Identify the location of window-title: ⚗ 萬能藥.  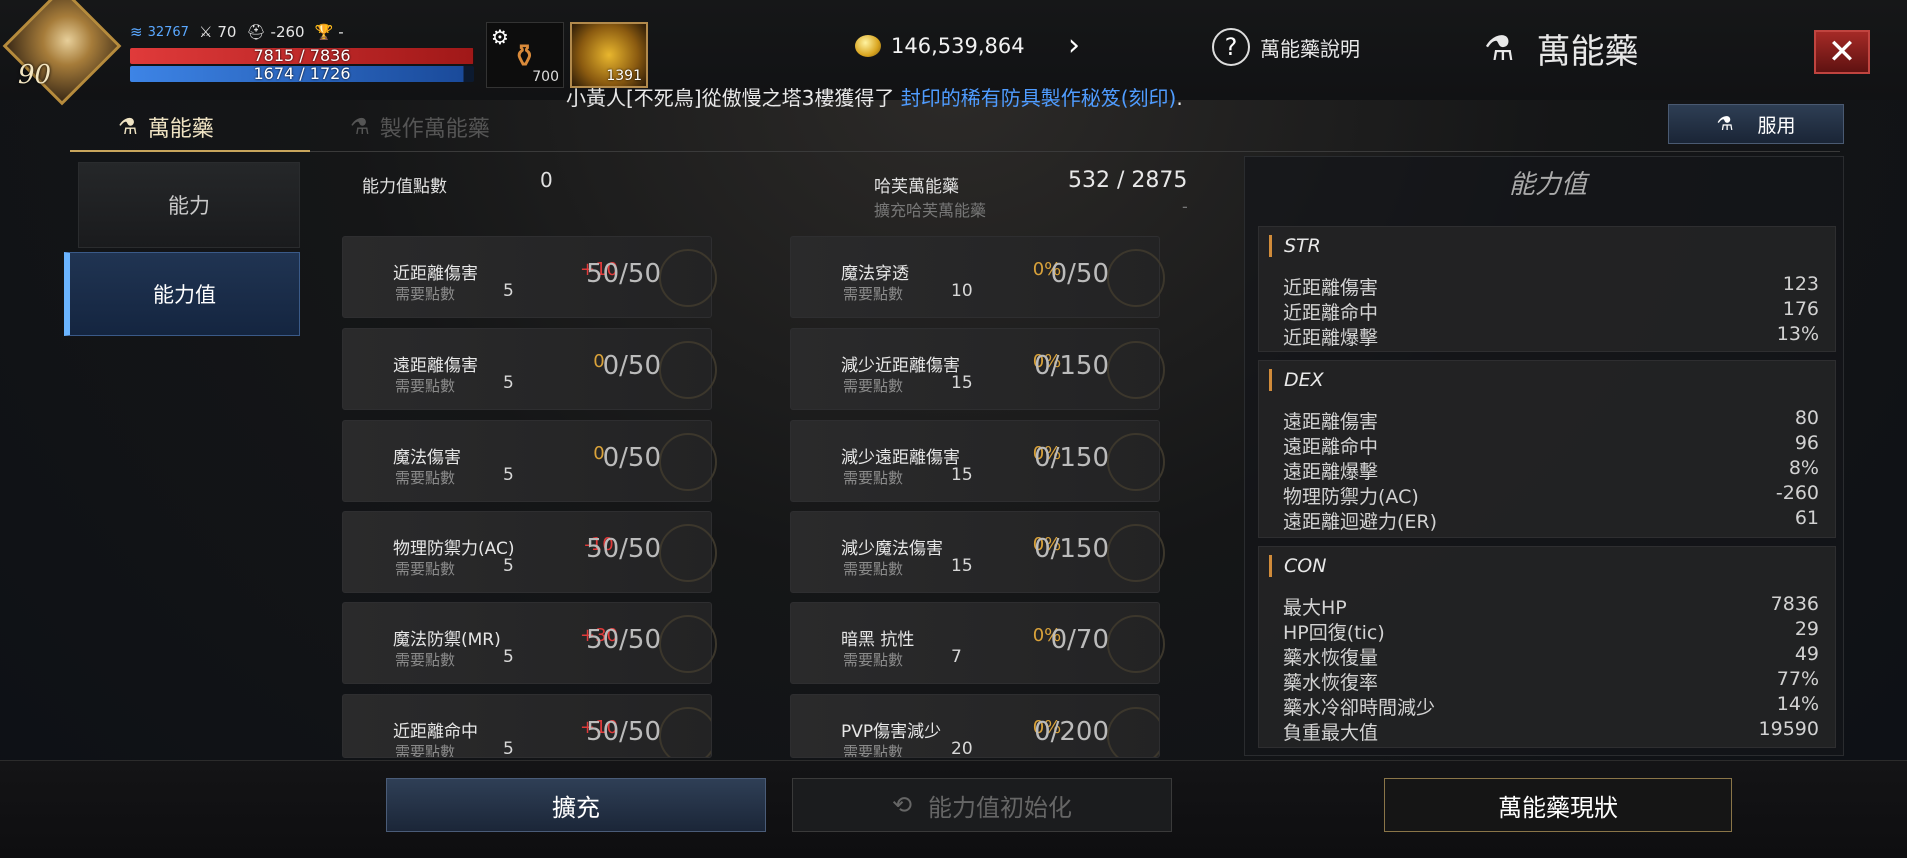
(1561, 48).